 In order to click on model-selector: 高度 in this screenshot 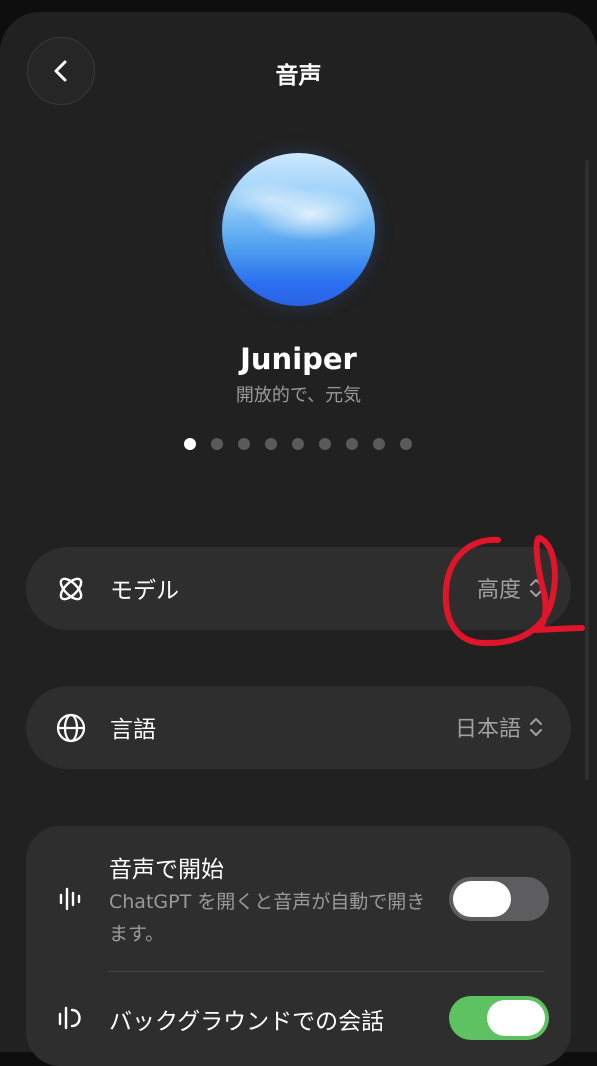, I will do `click(510, 588)`.